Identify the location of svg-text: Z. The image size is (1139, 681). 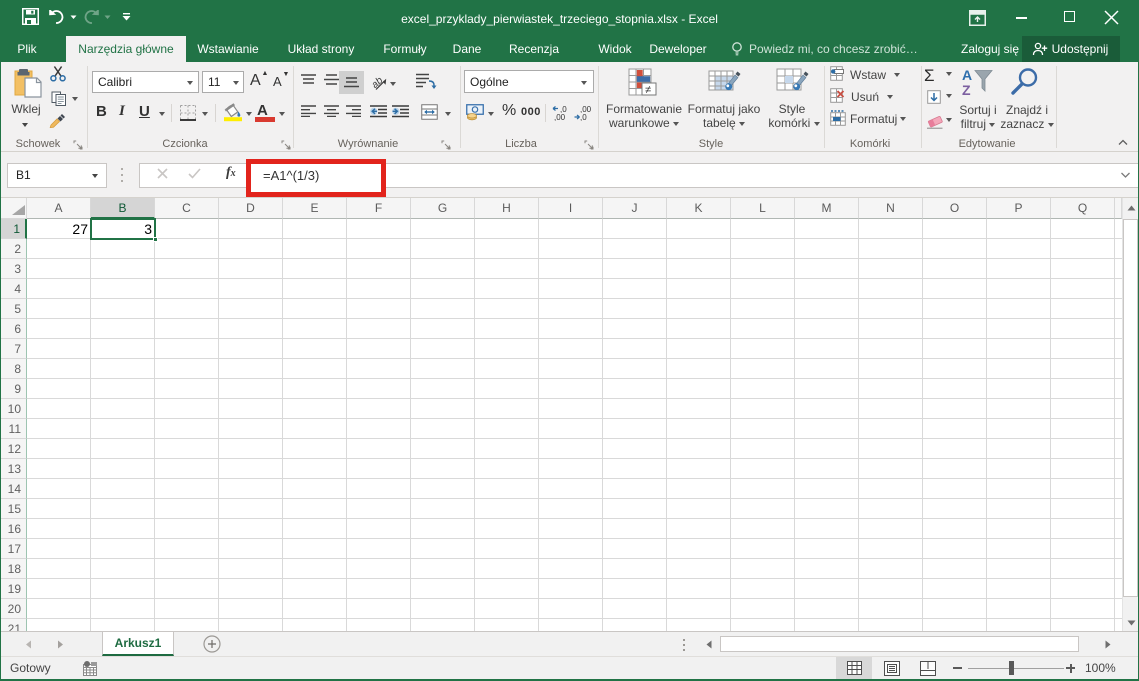
(966, 89).